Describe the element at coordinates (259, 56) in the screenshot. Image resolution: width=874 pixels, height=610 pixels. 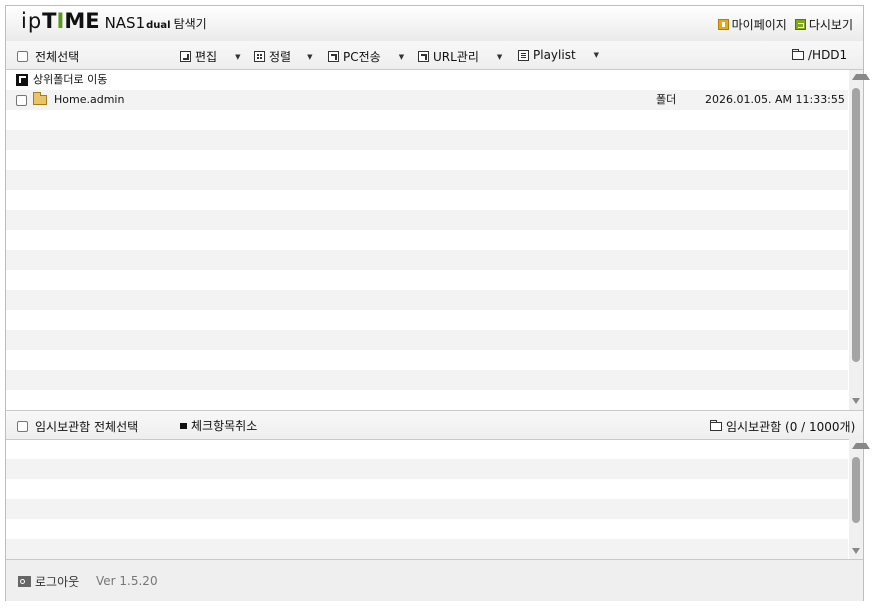
I see `grid-icon` at that location.